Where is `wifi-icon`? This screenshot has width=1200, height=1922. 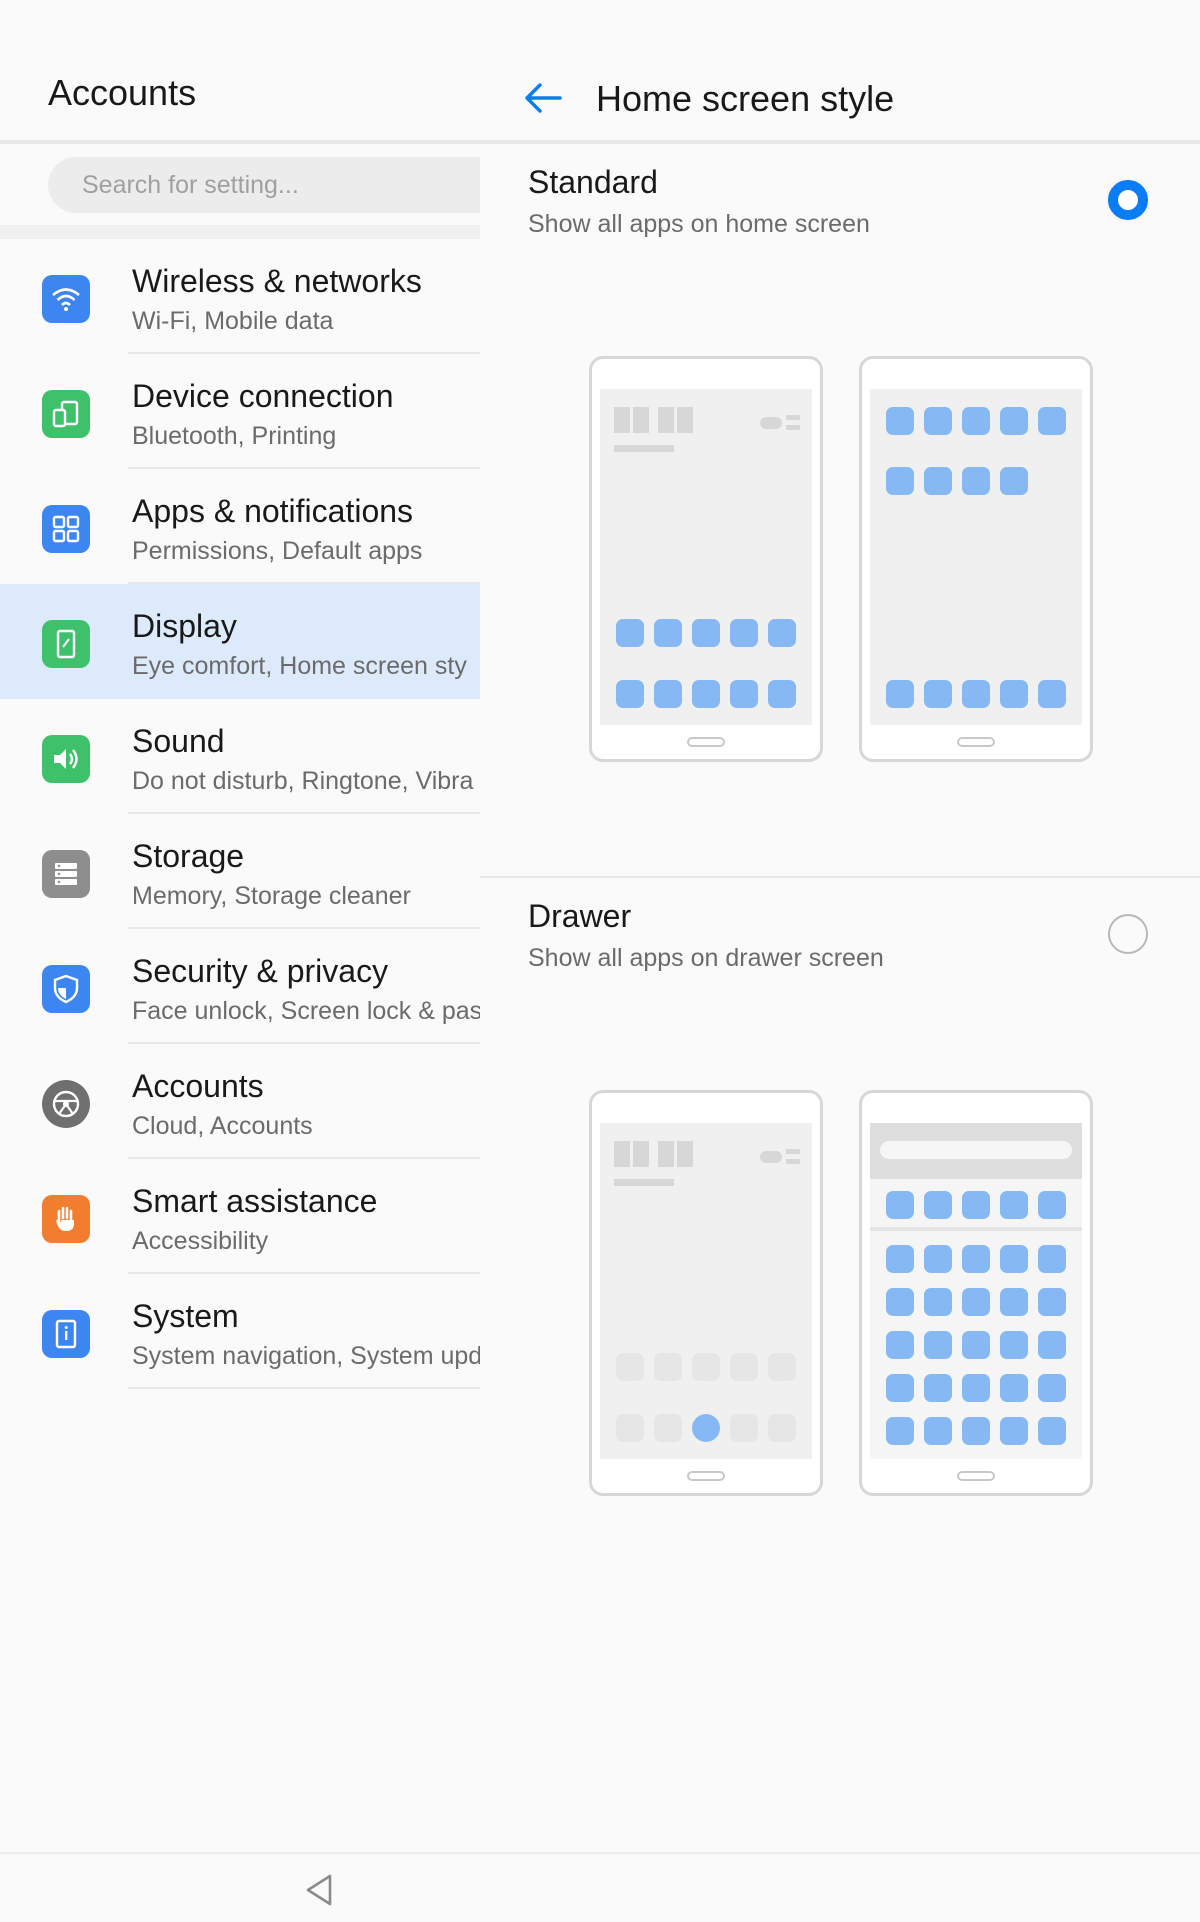
wifi-icon is located at coordinates (66, 299).